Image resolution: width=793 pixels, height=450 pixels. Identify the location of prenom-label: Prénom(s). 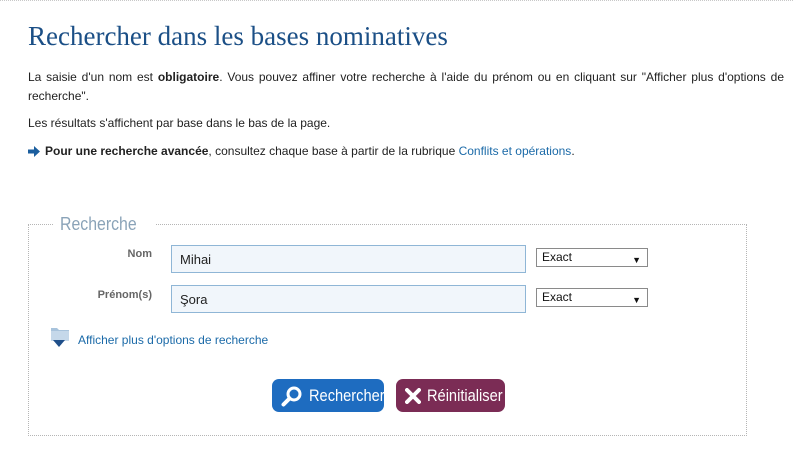
(124, 295).